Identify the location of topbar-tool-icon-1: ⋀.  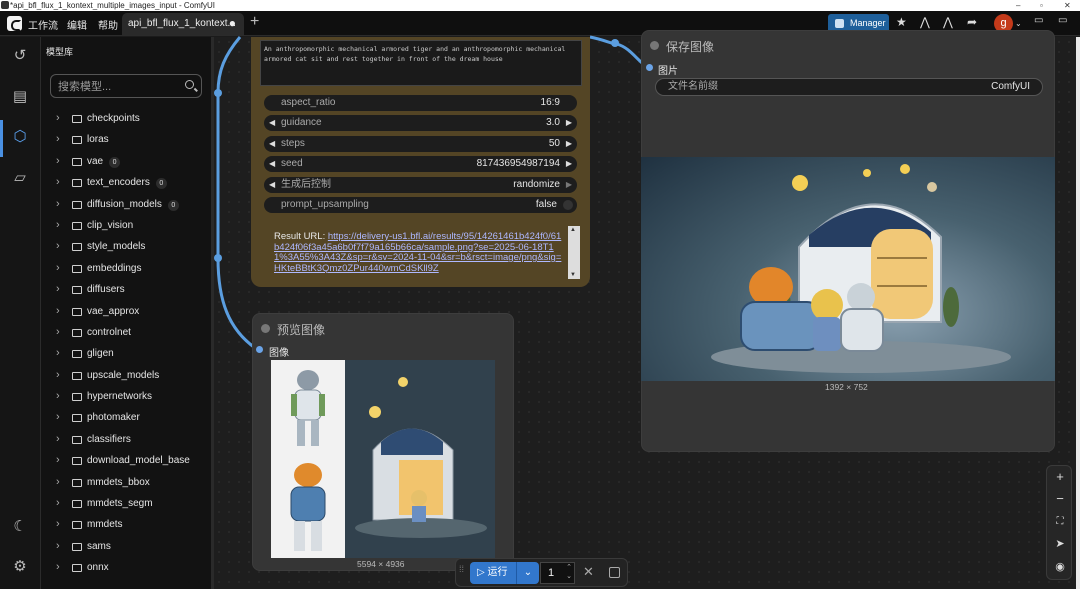
(925, 22).